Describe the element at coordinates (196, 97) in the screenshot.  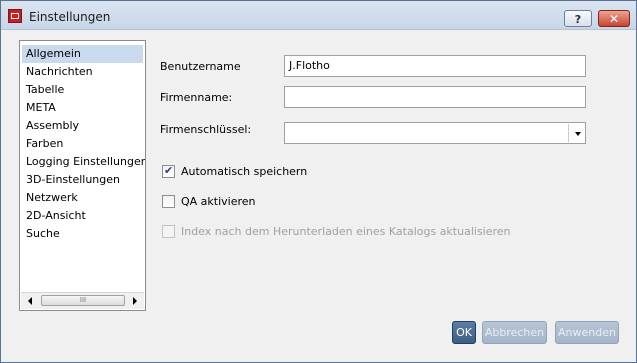
I see `firmenname-label: Firmenname:` at that location.